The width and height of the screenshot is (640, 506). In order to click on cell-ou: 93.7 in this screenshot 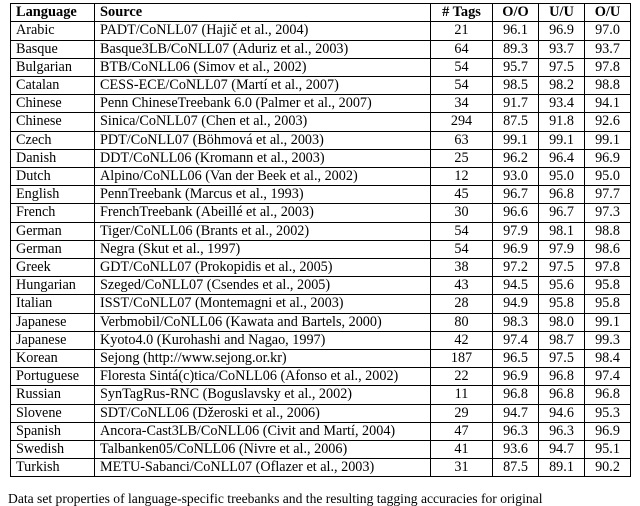, I will do `click(607, 49)`.